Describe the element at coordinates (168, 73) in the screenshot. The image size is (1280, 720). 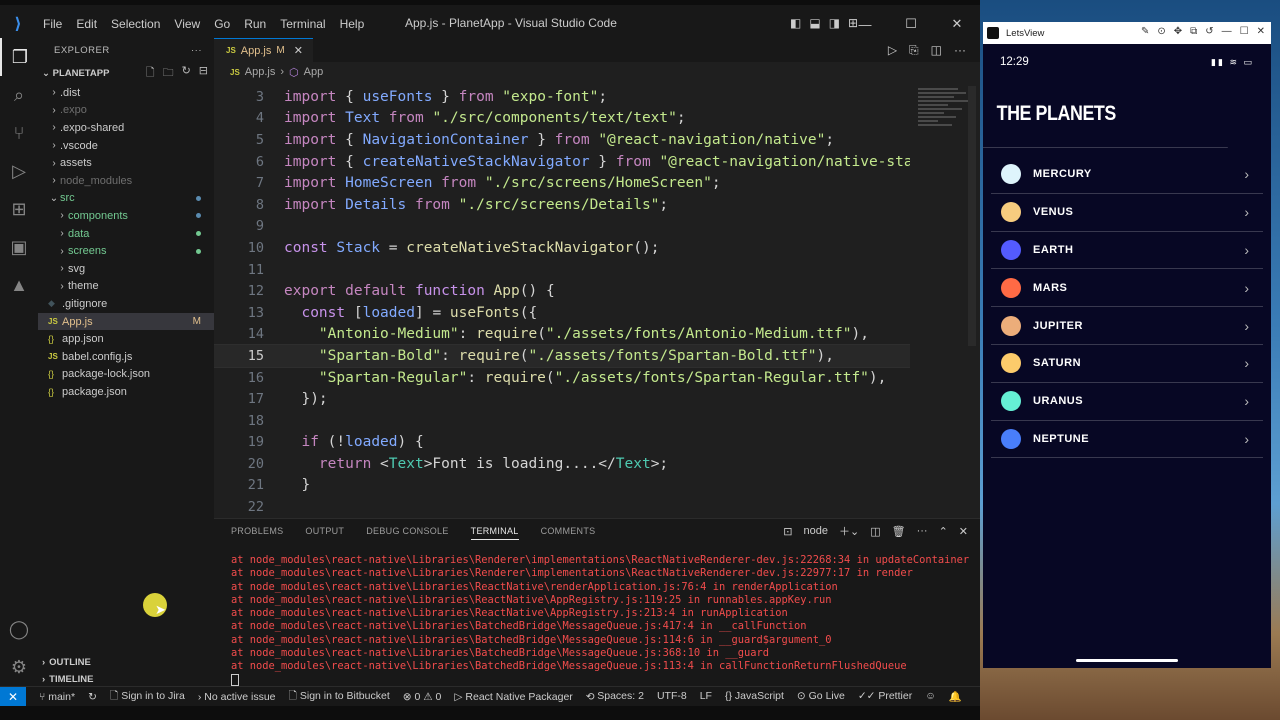
I see `new-folder-icon: 🗀` at that location.